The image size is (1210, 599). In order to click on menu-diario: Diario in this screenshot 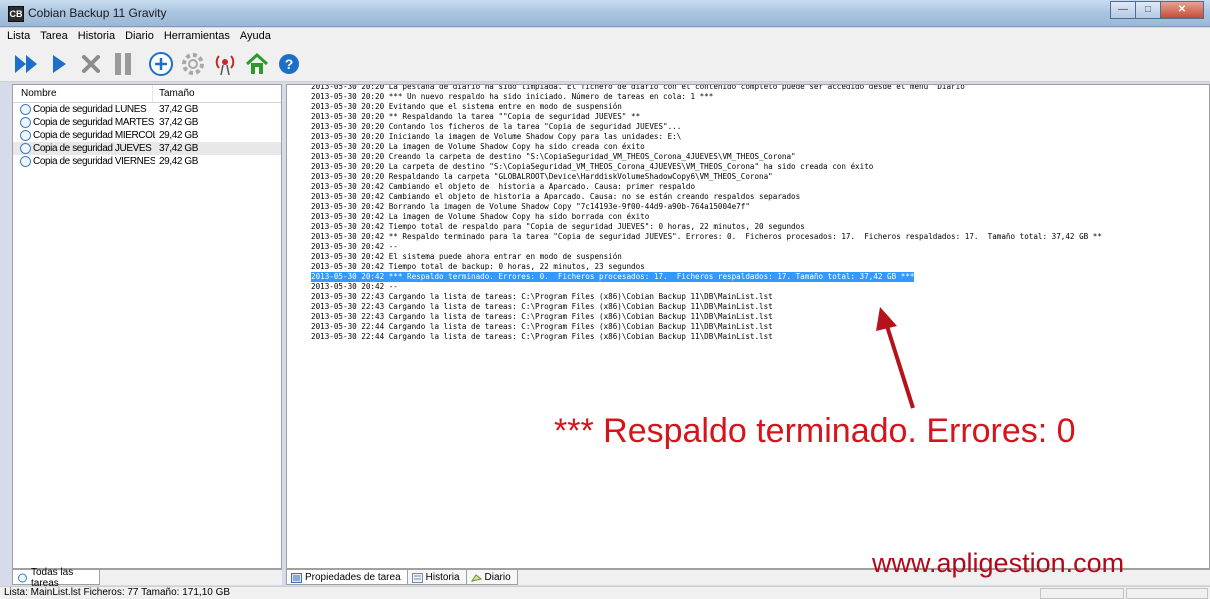, I will do `click(139, 37)`.